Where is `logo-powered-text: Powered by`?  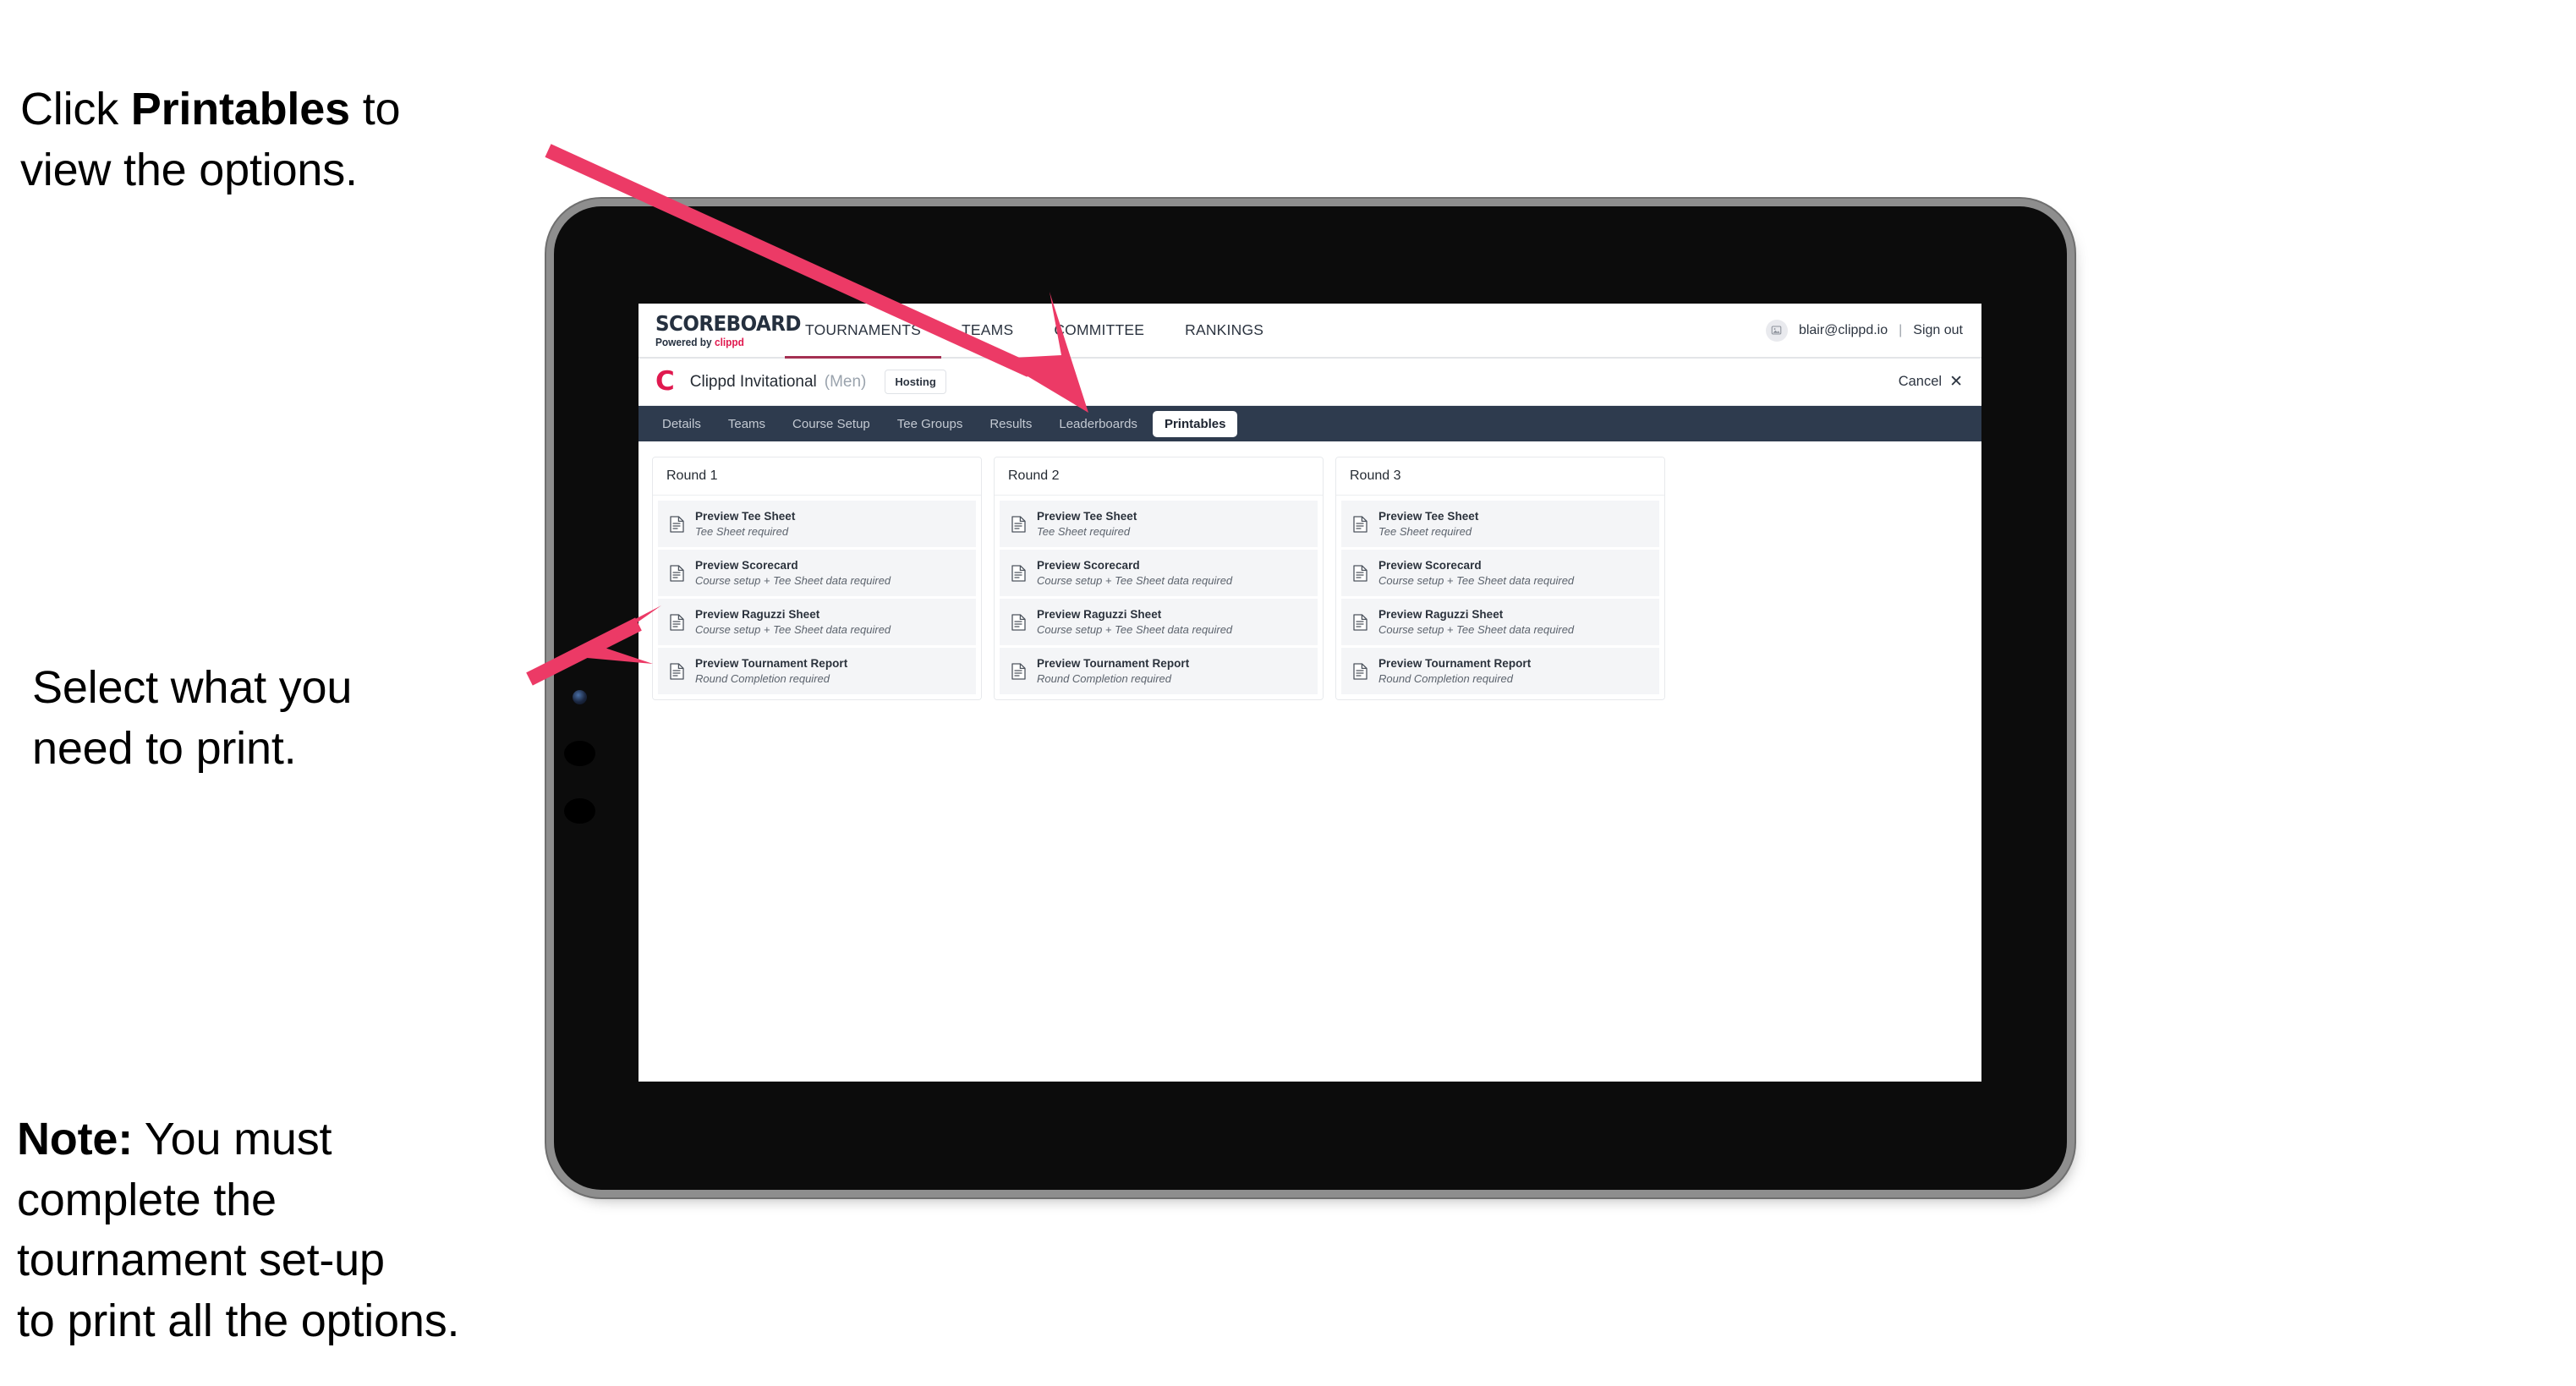
logo-powered-text: Powered by is located at coordinates (685, 342).